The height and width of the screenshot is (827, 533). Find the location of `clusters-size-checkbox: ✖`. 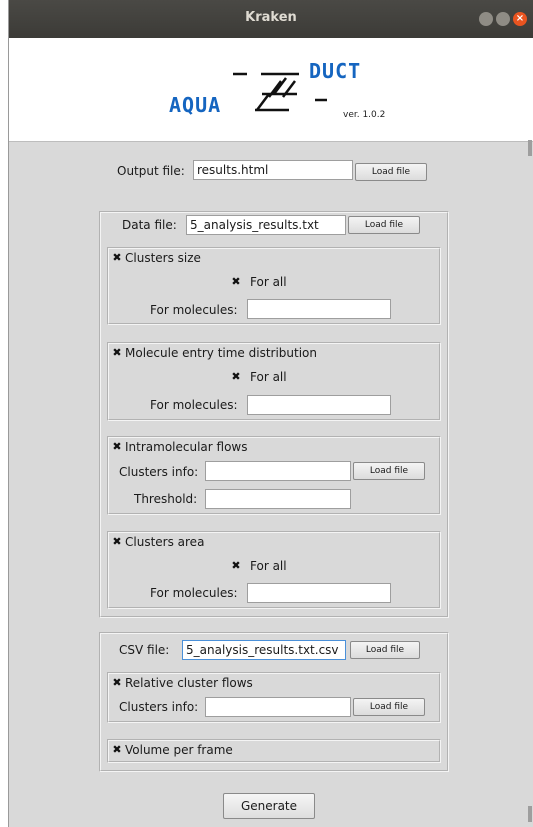

clusters-size-checkbox: ✖ is located at coordinates (117, 257).